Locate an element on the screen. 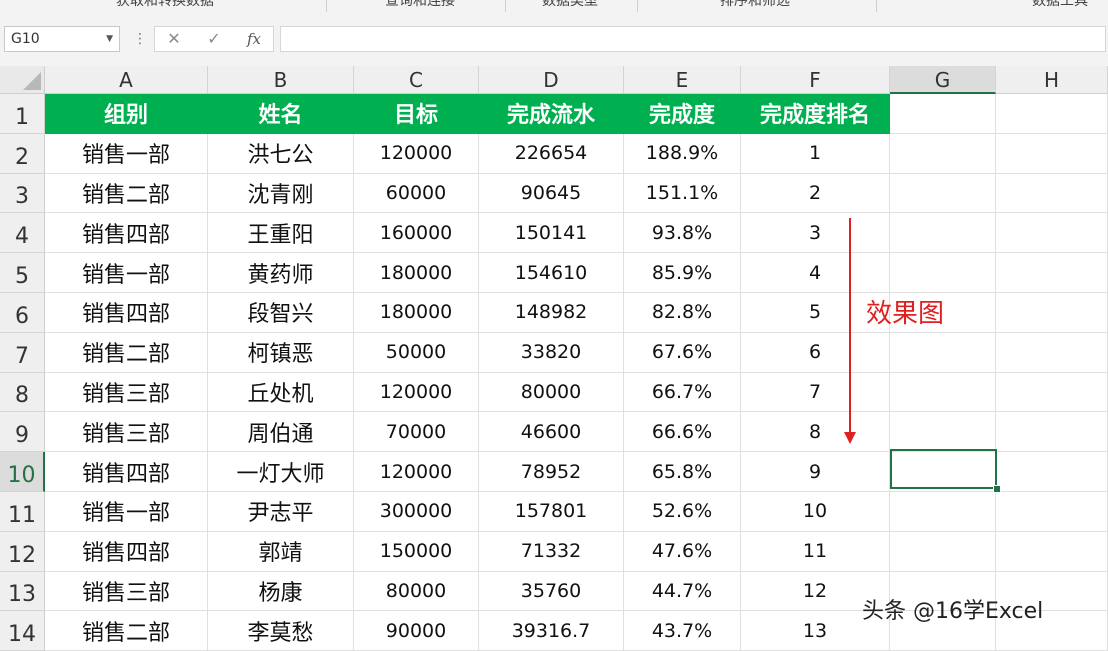 The width and height of the screenshot is (1108, 651). cell-c2: 120000 is located at coordinates (416, 153).